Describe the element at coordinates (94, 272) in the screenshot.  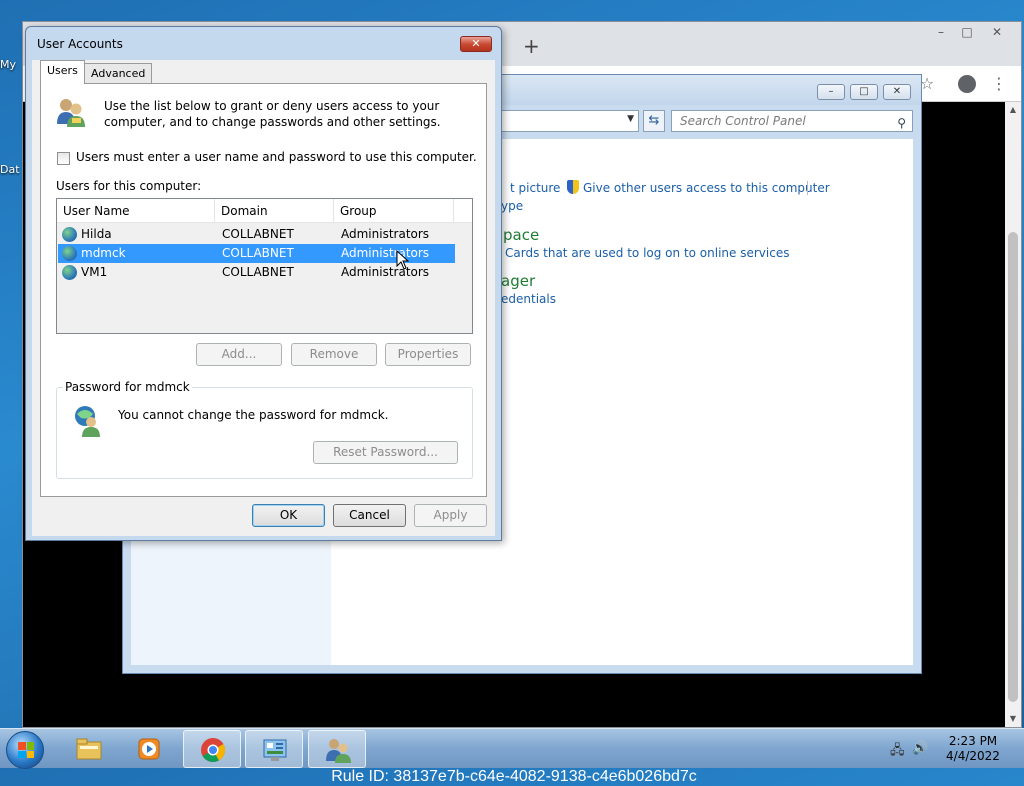
I see `user-name-cell: VM1` at that location.